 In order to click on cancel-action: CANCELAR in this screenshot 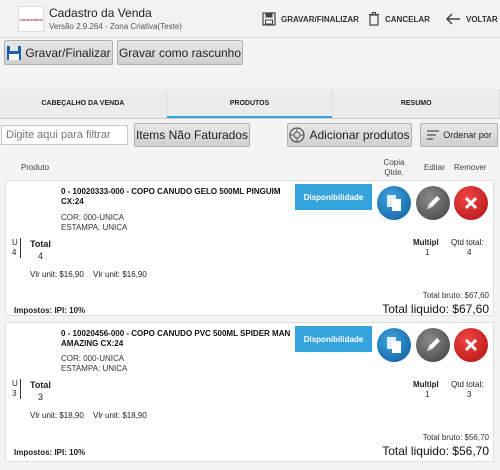, I will do `click(399, 19)`.